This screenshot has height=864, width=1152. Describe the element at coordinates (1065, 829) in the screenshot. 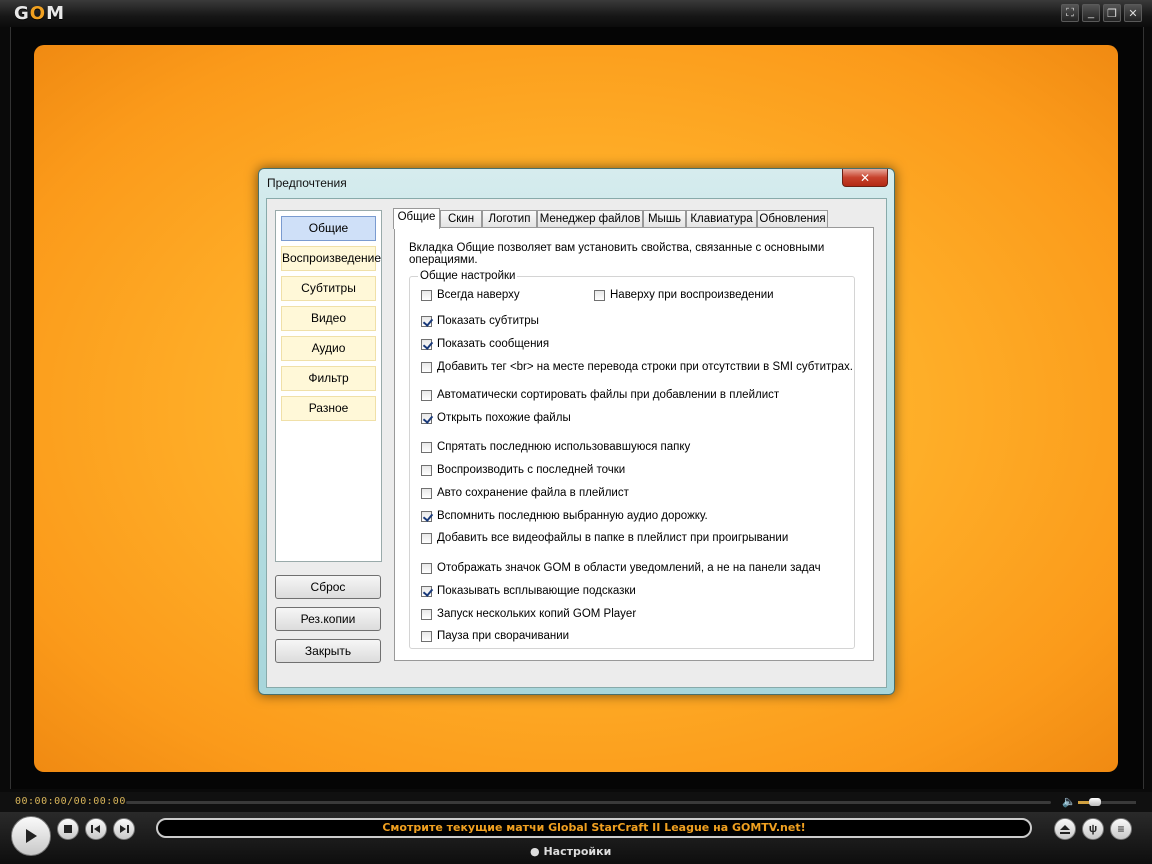

I see `open-file-button` at that location.